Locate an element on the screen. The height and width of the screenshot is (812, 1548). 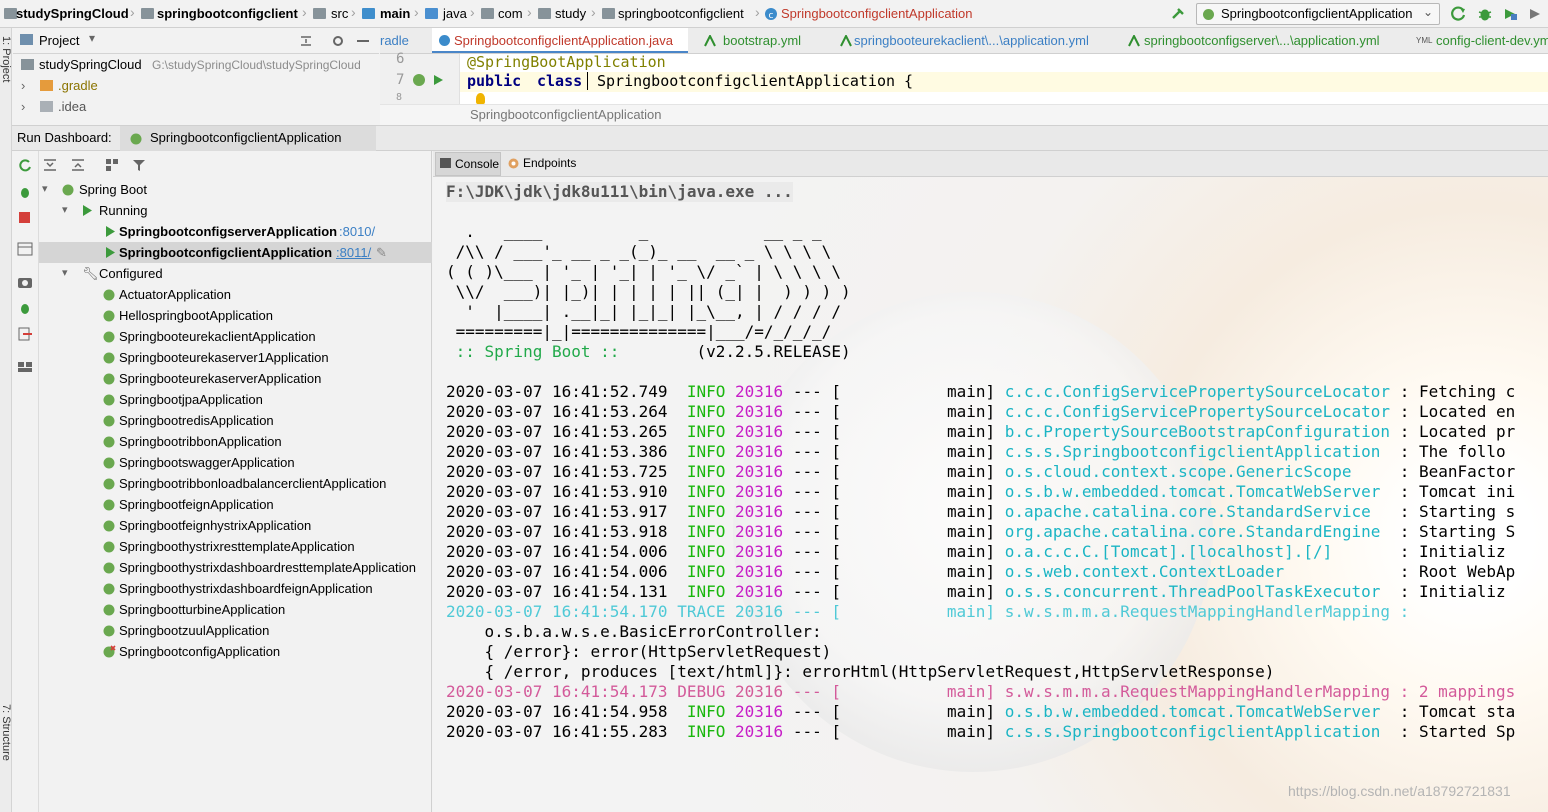
tree-item-gradle: › .gradle is located at coordinates (196, 86).